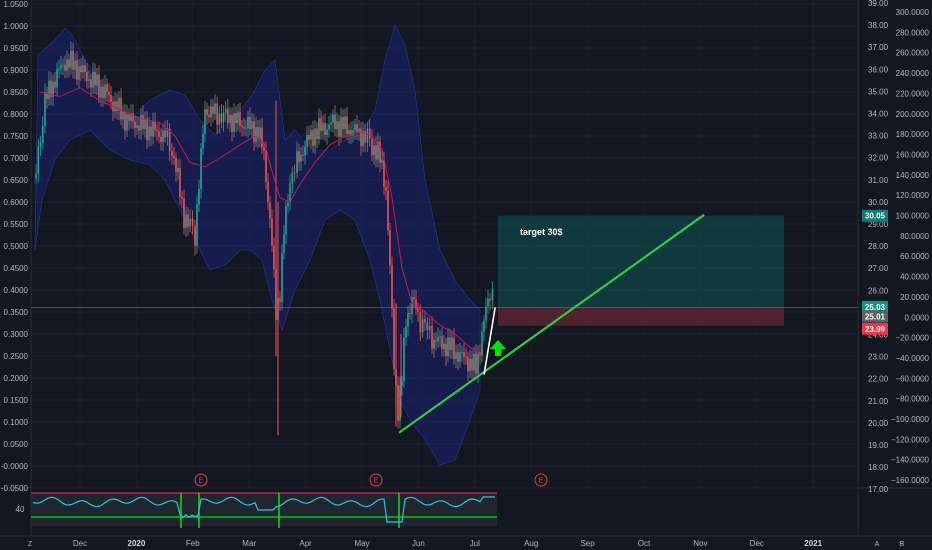 This screenshot has width=932, height=550. Describe the element at coordinates (910, 480) in the screenshot. I see `oscillator-axis-tick: −160.0000` at that location.